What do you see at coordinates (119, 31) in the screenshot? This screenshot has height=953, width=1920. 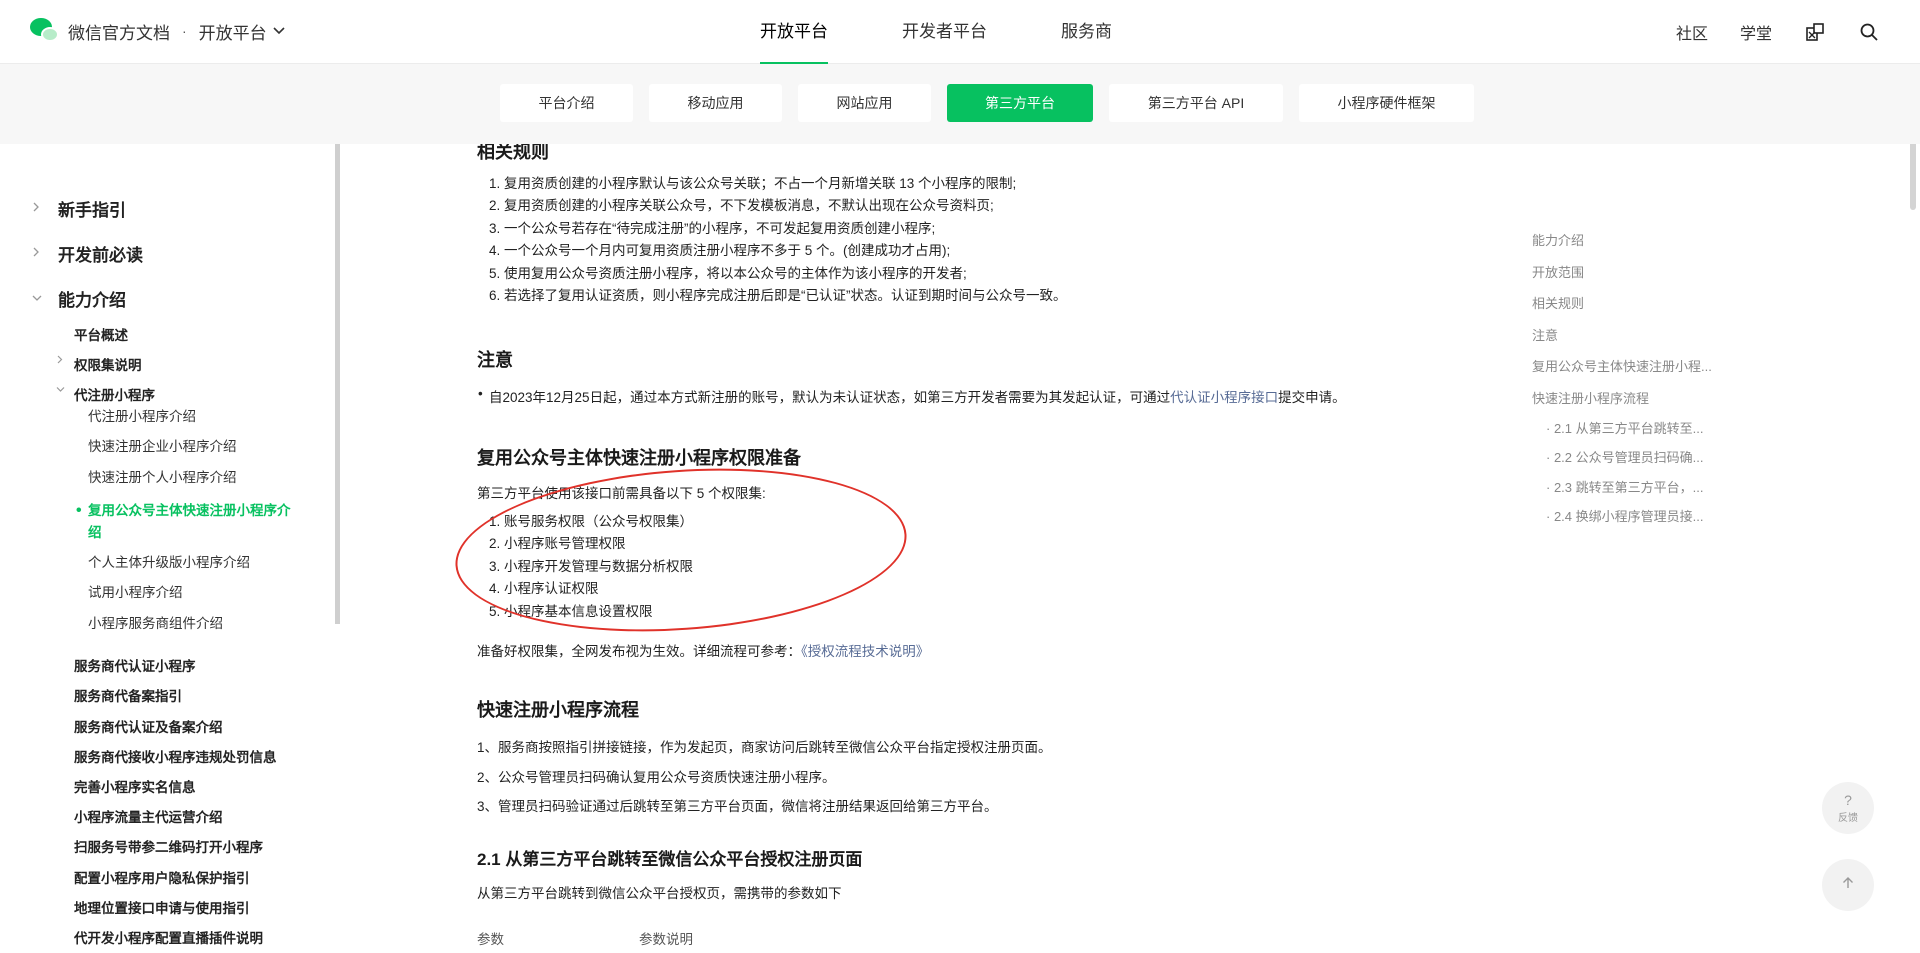 I see `brand-title: 微信官方文档` at bounding box center [119, 31].